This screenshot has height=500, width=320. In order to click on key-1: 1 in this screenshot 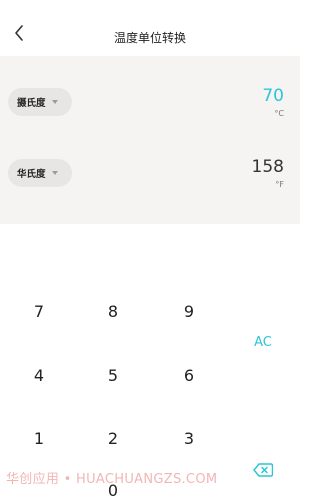, I will do `click(39, 438)`.